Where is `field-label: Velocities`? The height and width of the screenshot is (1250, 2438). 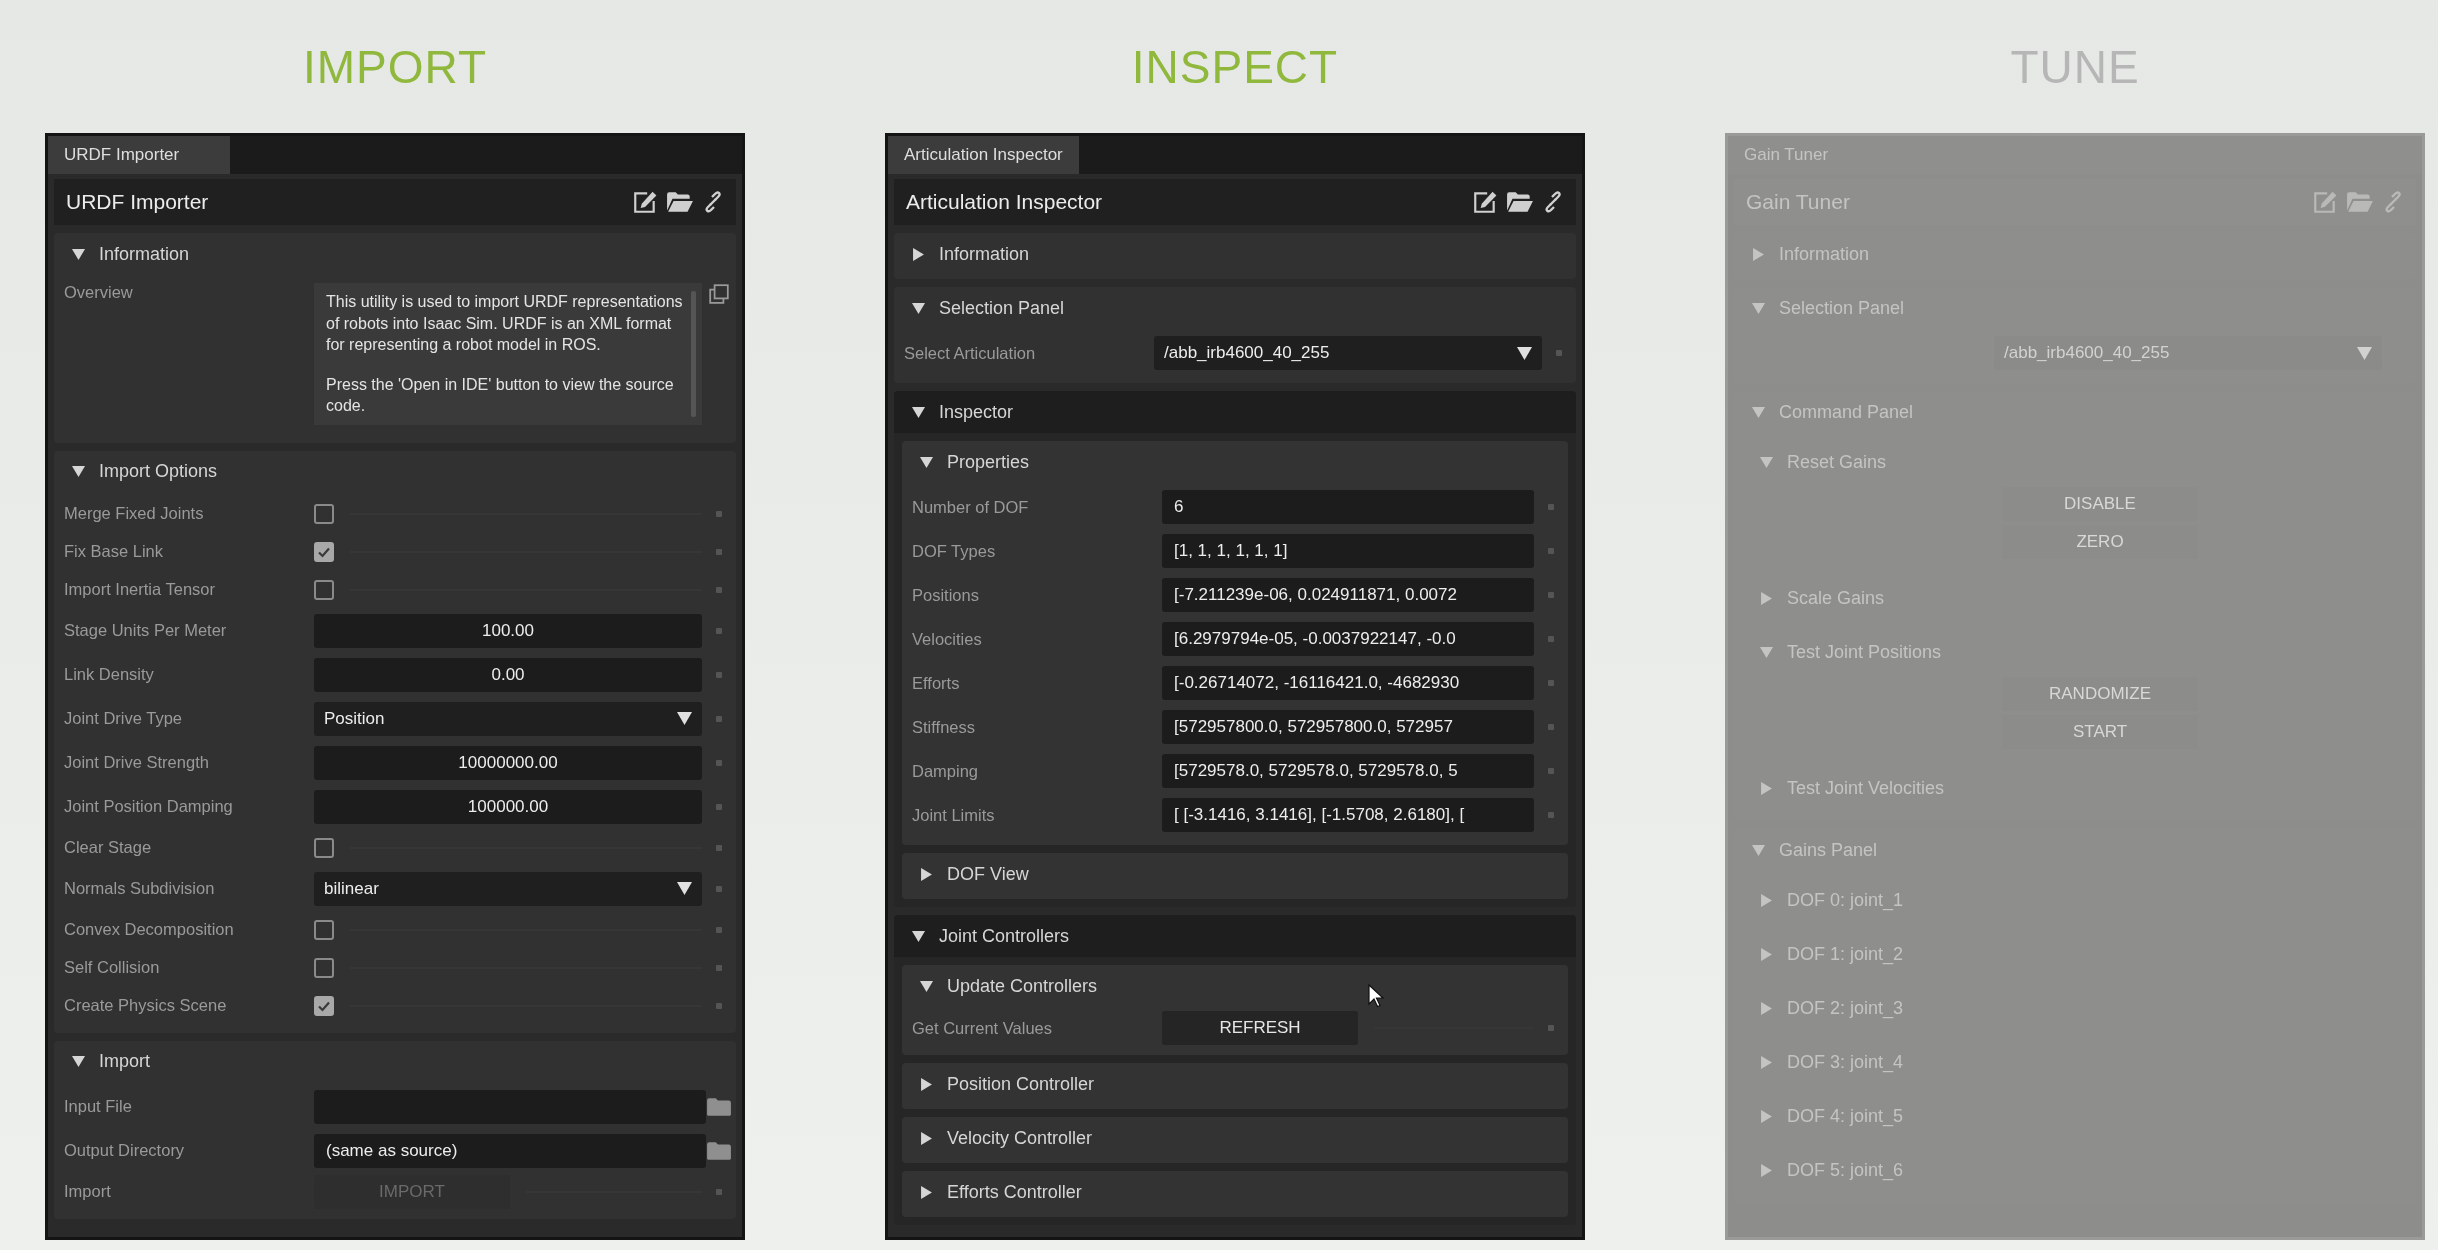 field-label: Velocities is located at coordinates (947, 638).